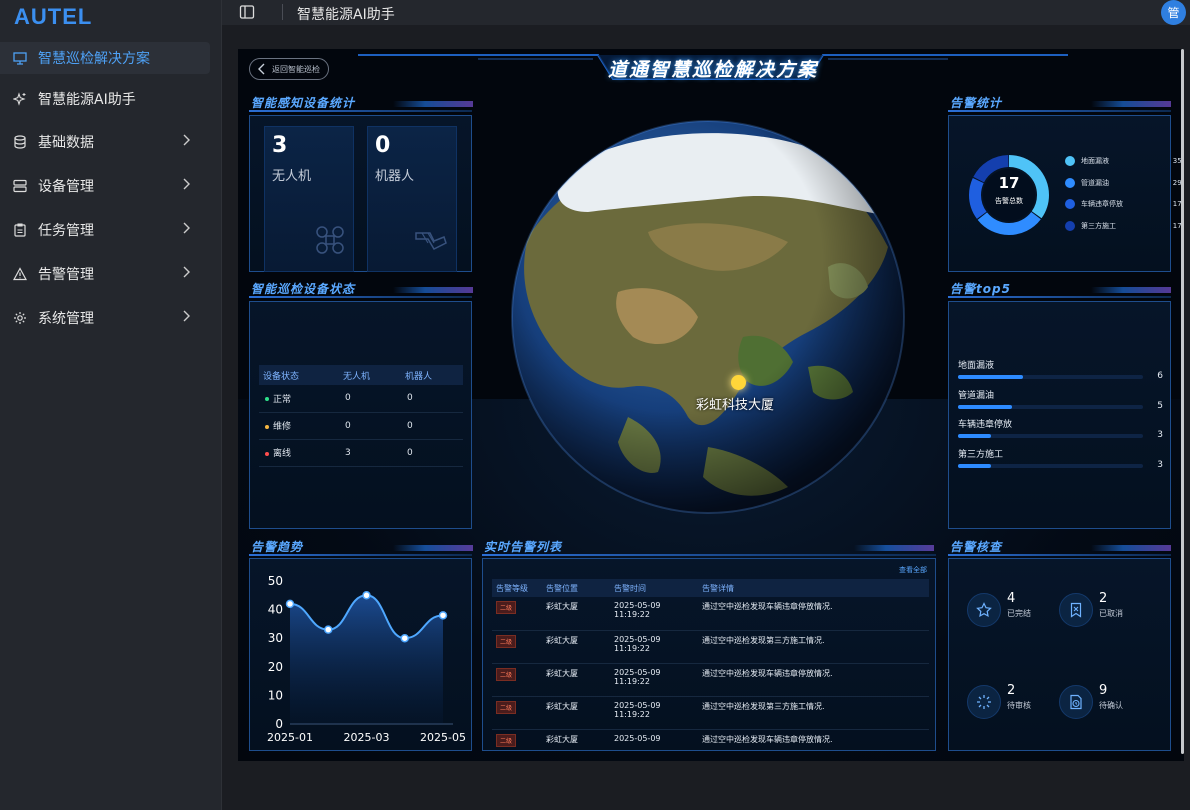 This screenshot has width=1190, height=810. I want to click on status-cell: 离线, so click(299, 453).